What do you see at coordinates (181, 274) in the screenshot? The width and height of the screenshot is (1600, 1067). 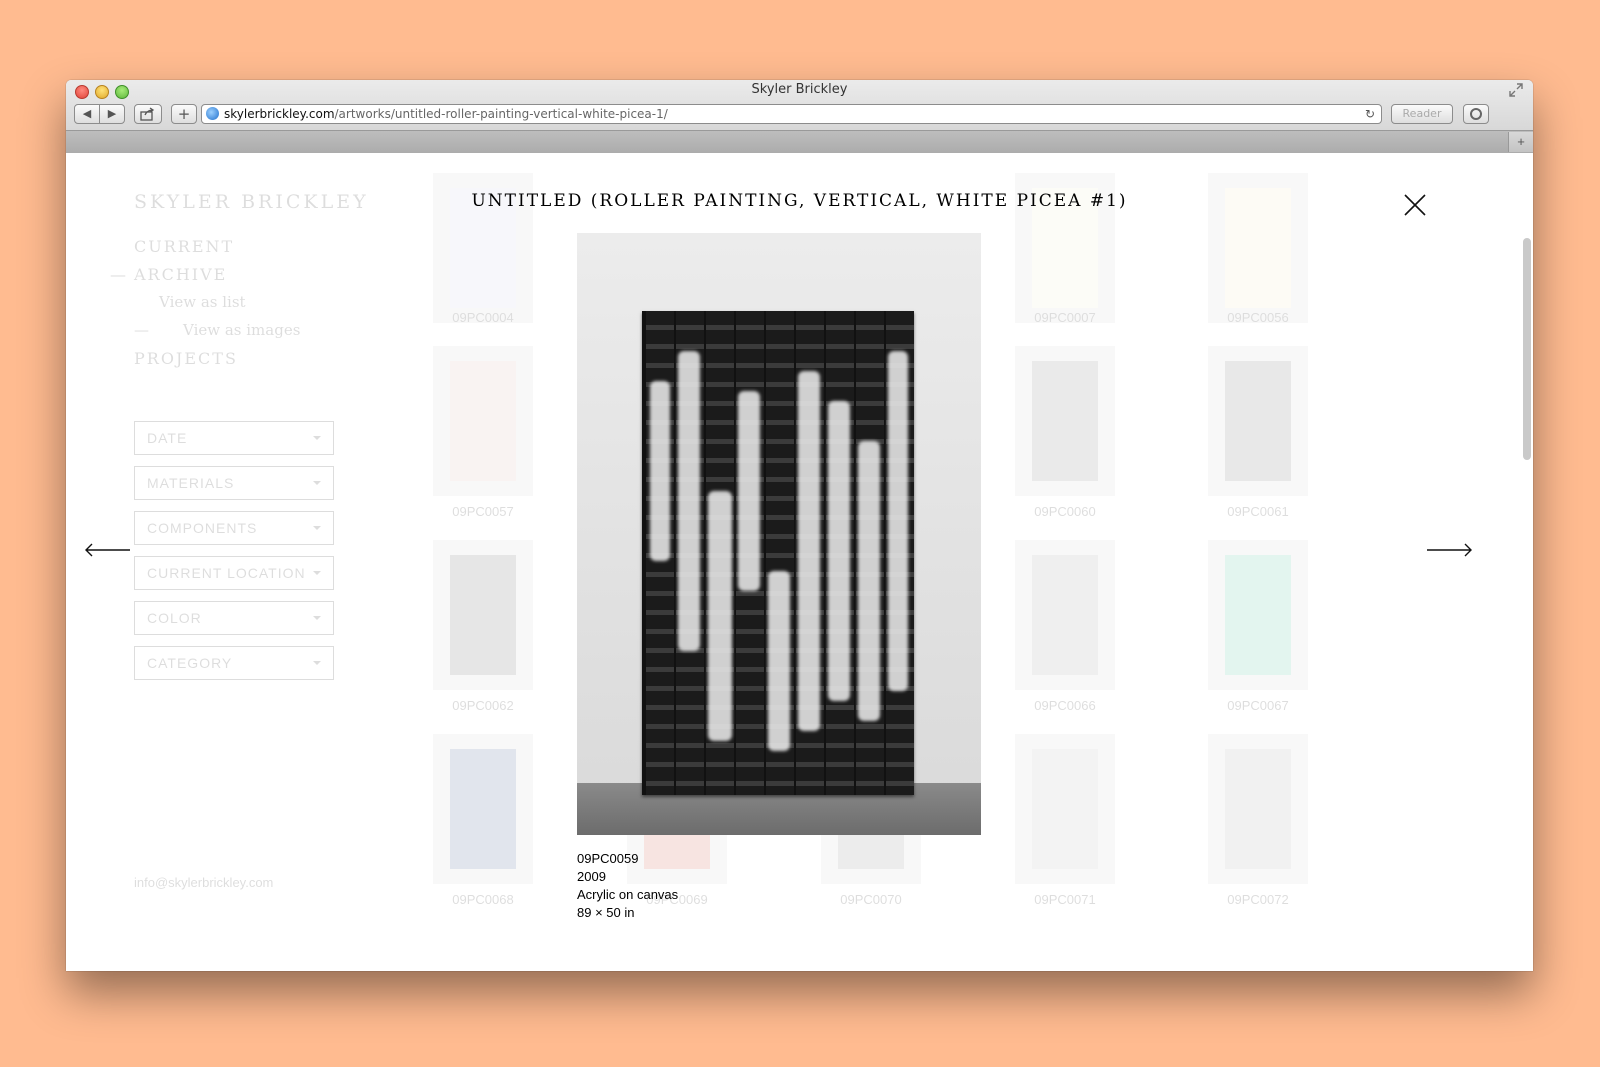 I see `nav-archive-label: ARCHIVE` at bounding box center [181, 274].